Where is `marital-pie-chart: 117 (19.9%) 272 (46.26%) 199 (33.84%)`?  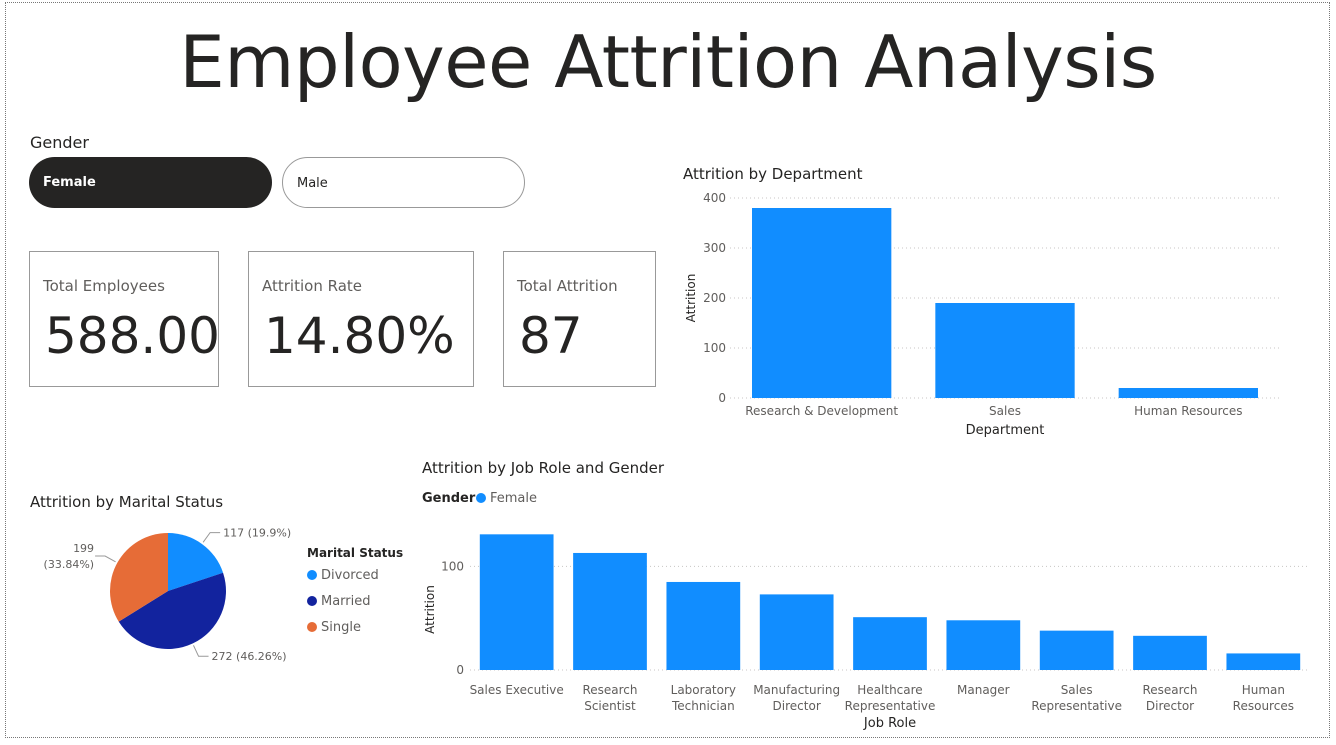 marital-pie-chart: 117 (19.9%) 272 (46.26%) 199 (33.84%) is located at coordinates (165, 590).